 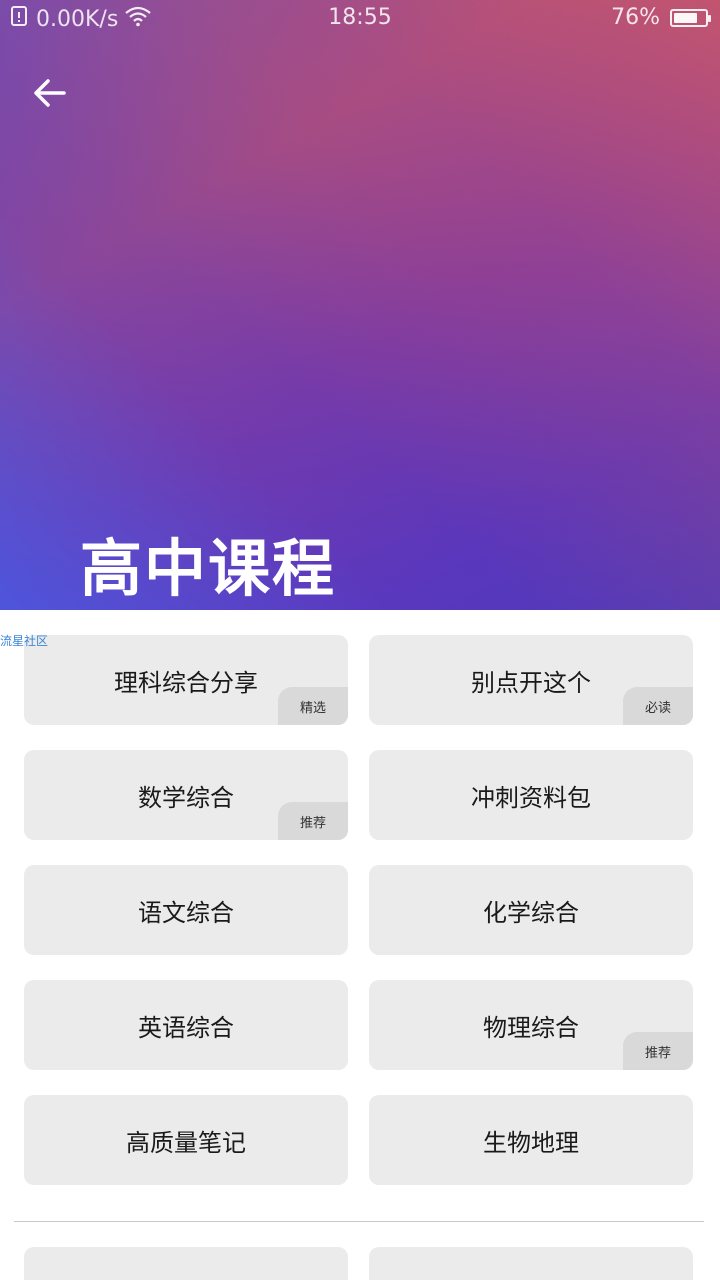 I want to click on back-button, so click(x=50, y=94).